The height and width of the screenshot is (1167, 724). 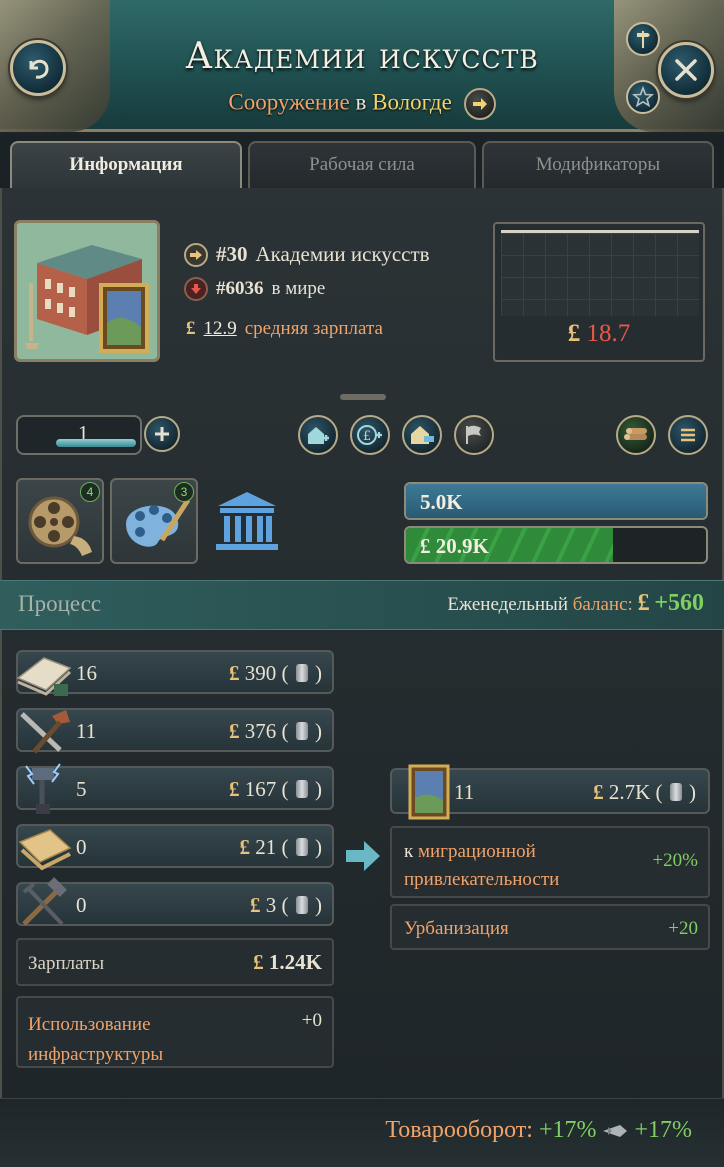 I want to click on house-plus-icon, so click(x=318, y=435).